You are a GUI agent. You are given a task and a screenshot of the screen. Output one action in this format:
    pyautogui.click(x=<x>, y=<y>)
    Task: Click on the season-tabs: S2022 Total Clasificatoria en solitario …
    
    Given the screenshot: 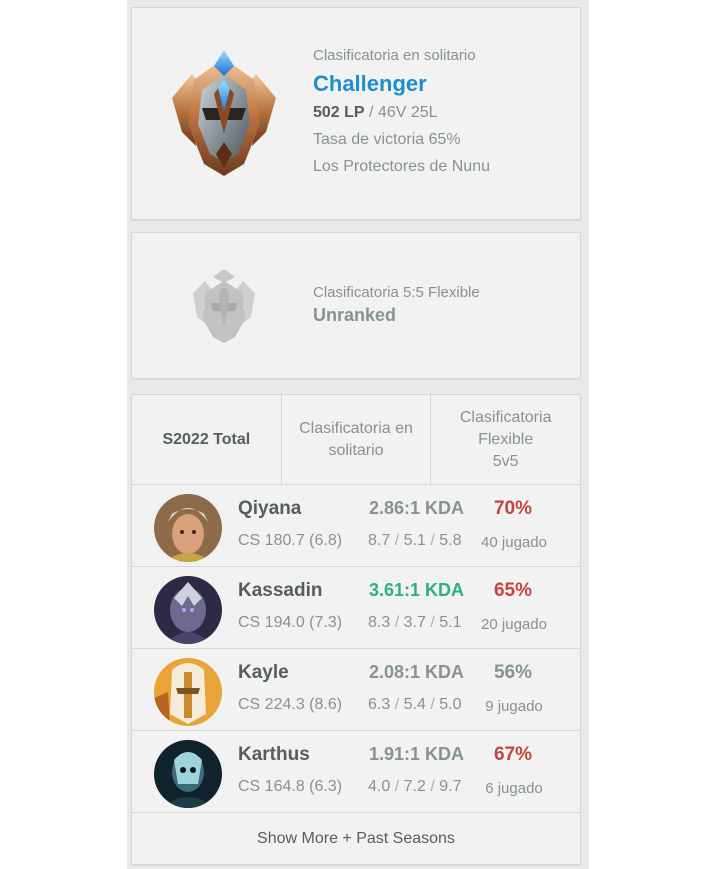 What is the action you would take?
    pyautogui.click(x=356, y=440)
    